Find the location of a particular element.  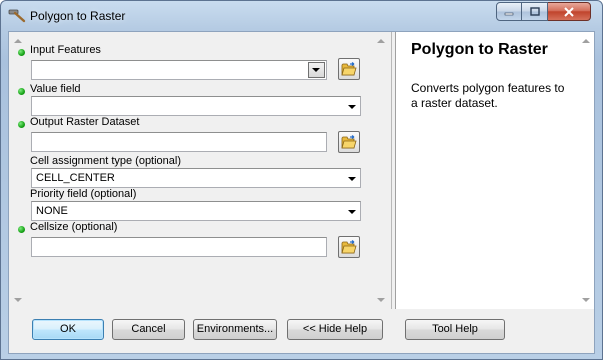

output-raster-dataset-input is located at coordinates (179, 142).